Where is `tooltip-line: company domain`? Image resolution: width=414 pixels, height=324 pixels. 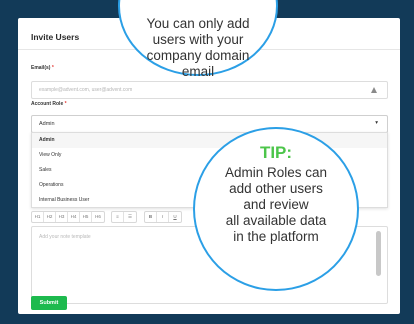
tooltip-line: company domain is located at coordinates (198, 55).